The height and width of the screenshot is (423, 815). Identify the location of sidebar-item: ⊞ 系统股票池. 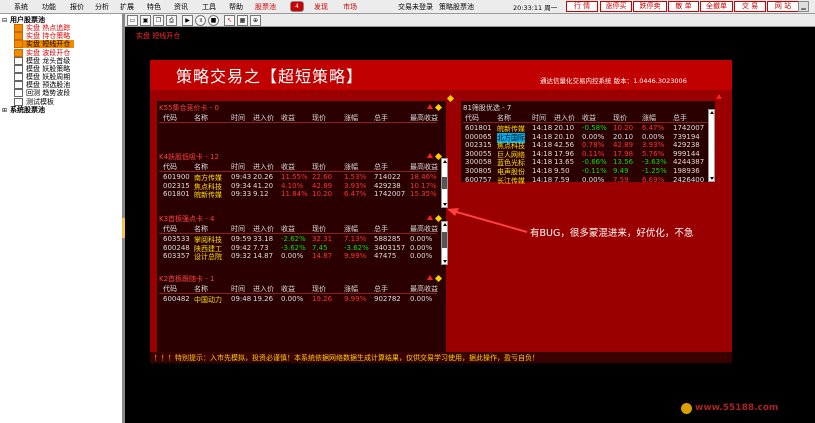
(23, 110).